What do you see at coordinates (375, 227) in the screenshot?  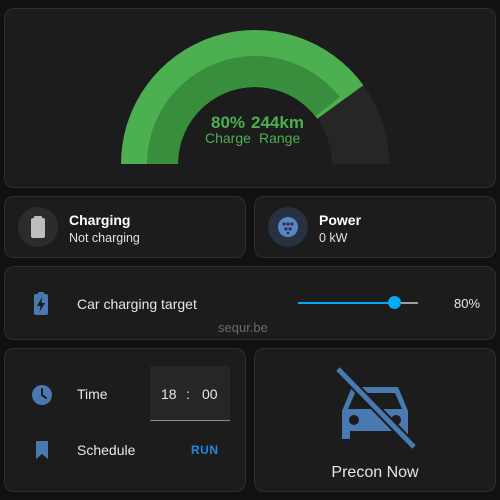 I see `power-tile: Power 0 kW` at bounding box center [375, 227].